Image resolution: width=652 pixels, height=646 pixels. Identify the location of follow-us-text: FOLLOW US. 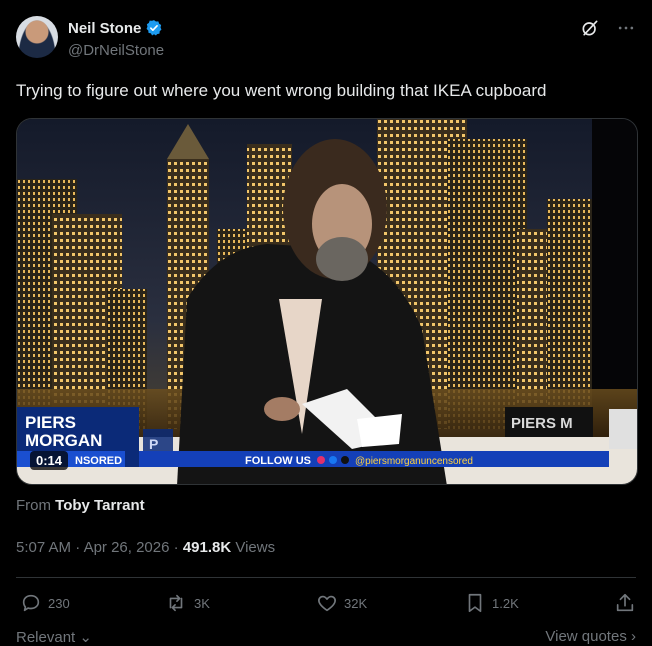
(278, 461).